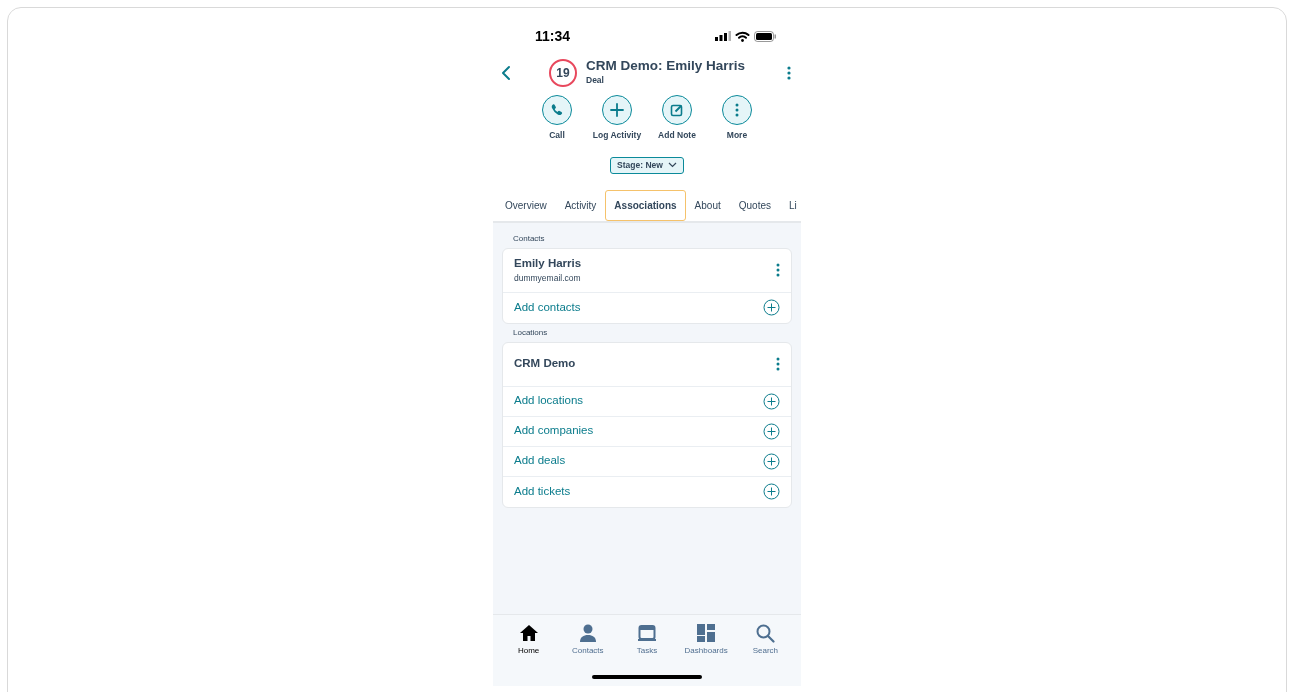  I want to click on nav-tab: Dashboards, so click(706, 640).